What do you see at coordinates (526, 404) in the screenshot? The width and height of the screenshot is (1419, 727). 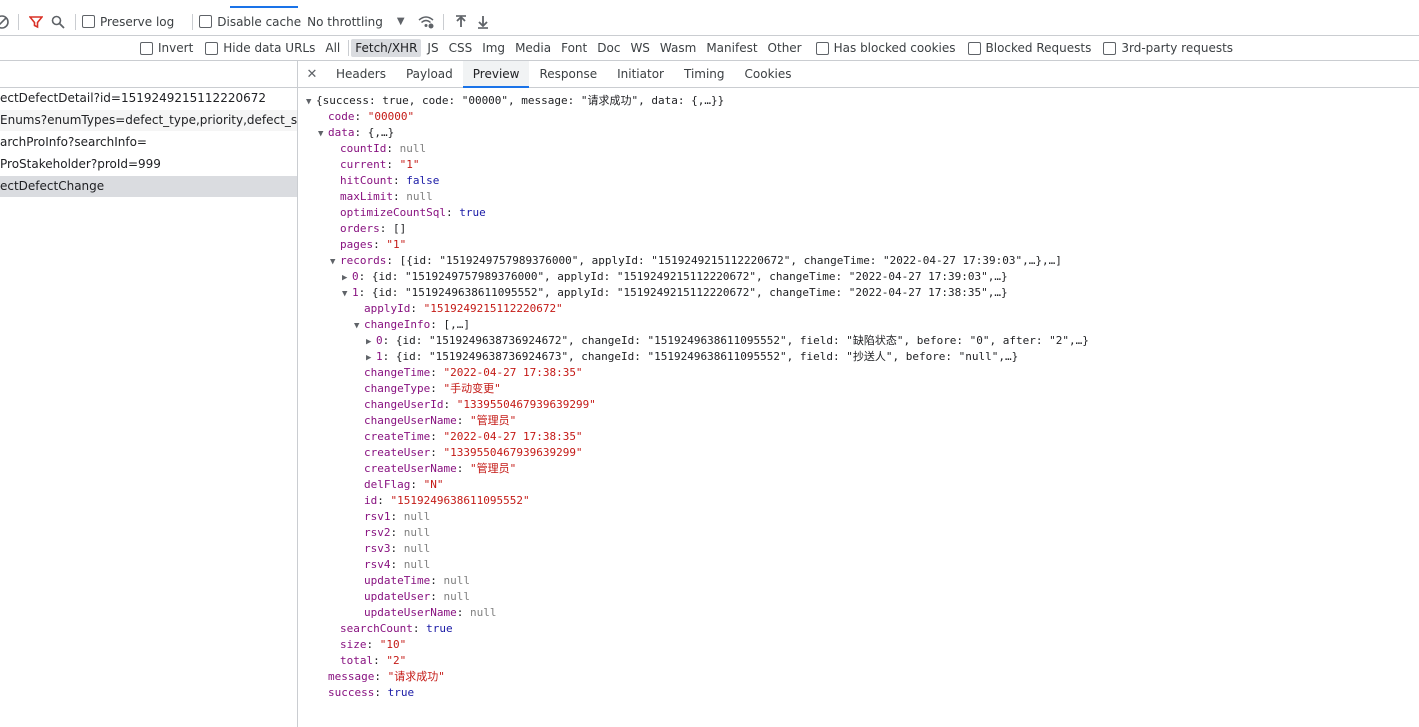 I see `changeUserId-value: "1339550467939639299"` at bounding box center [526, 404].